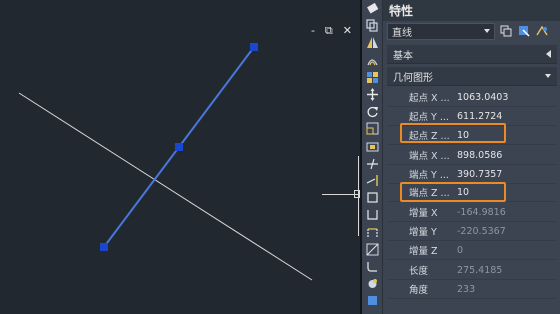 The width and height of the screenshot is (560, 314). Describe the element at coordinates (423, 232) in the screenshot. I see `prop-name: 增量 Y` at that location.